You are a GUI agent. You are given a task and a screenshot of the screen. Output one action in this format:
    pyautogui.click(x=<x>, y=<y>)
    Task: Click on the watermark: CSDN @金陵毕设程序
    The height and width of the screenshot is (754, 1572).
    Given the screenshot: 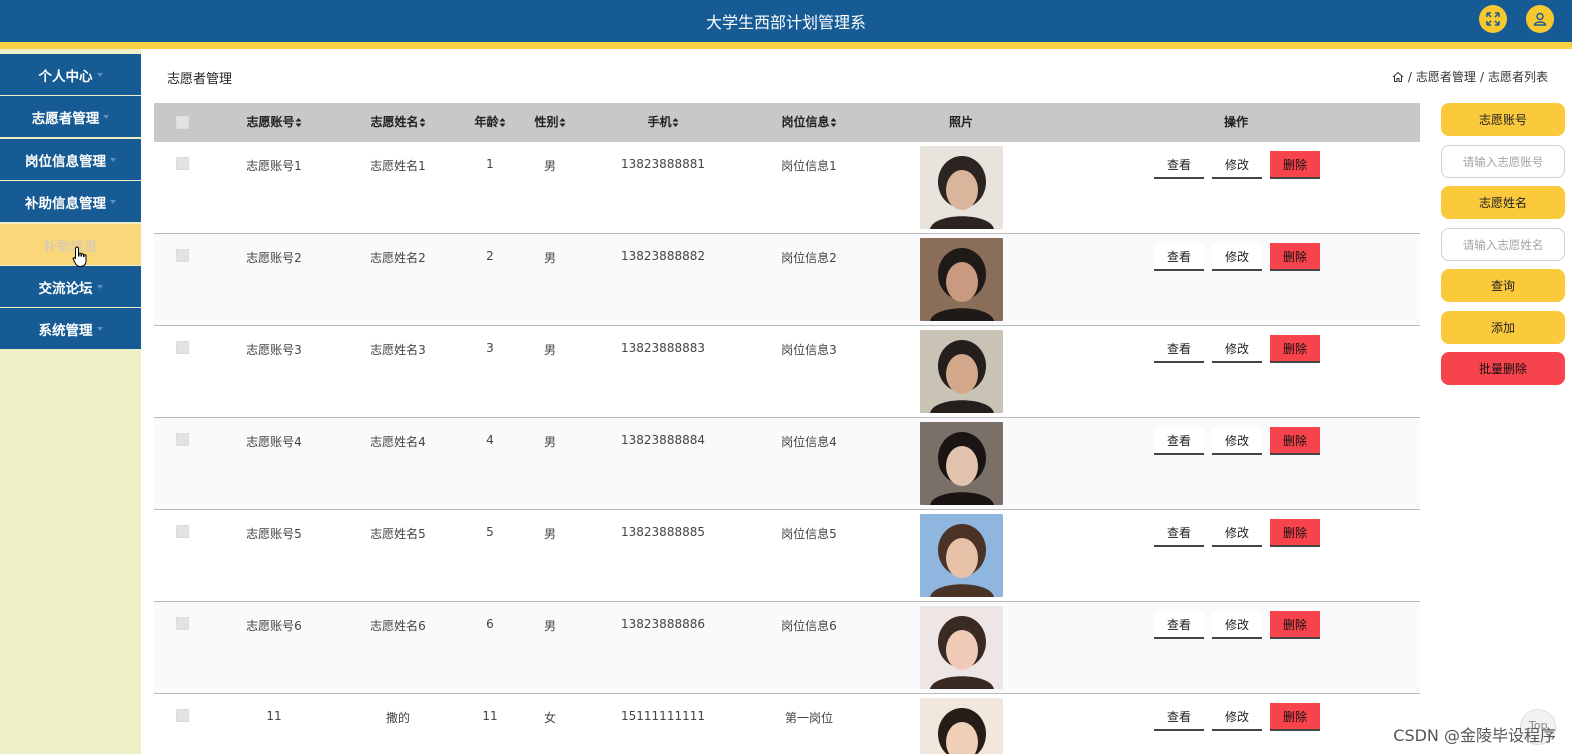 What is the action you would take?
    pyautogui.click(x=1474, y=735)
    